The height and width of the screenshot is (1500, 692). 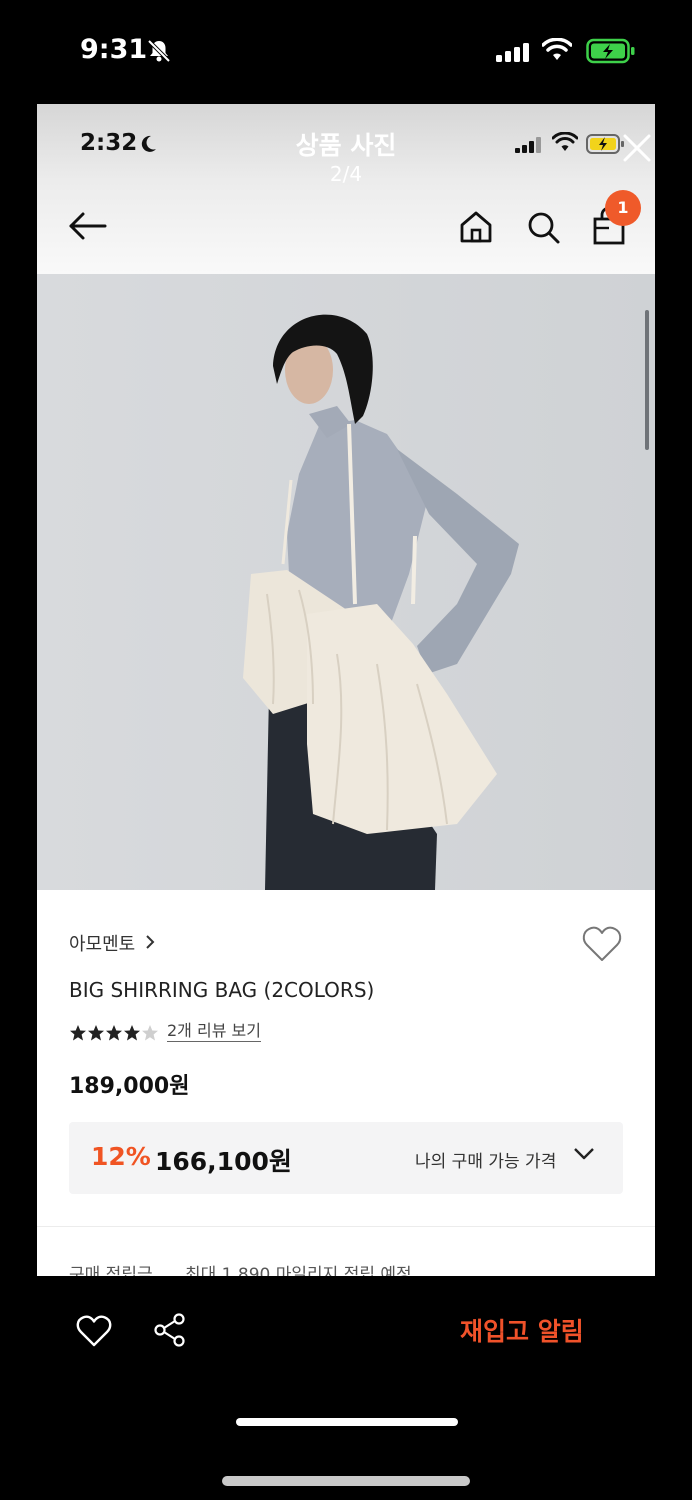 I want to click on home-button, so click(x=476, y=227).